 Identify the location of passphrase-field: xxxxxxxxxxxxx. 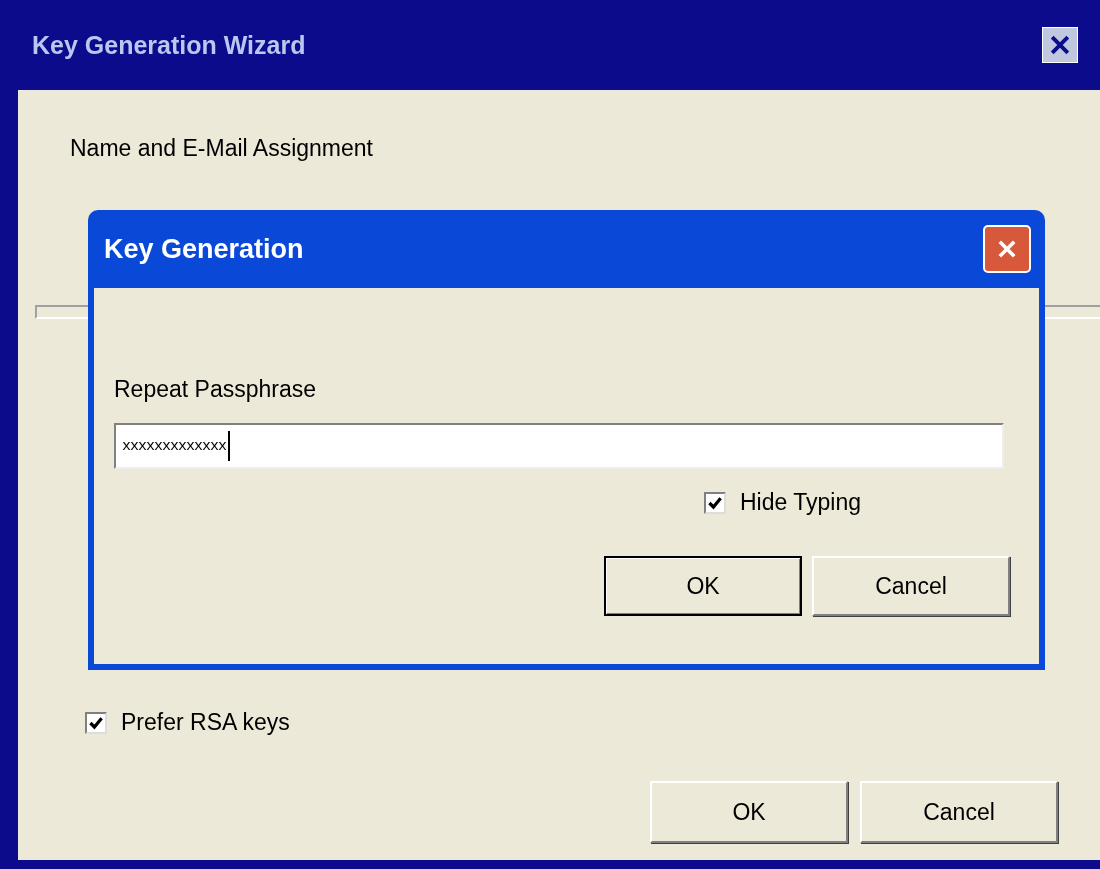
(559, 446).